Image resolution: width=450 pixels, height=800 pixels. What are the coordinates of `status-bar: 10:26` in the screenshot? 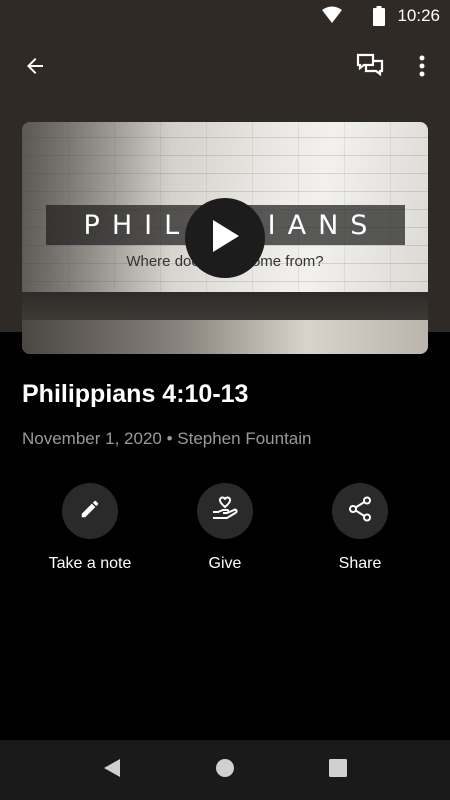 It's located at (225, 16).